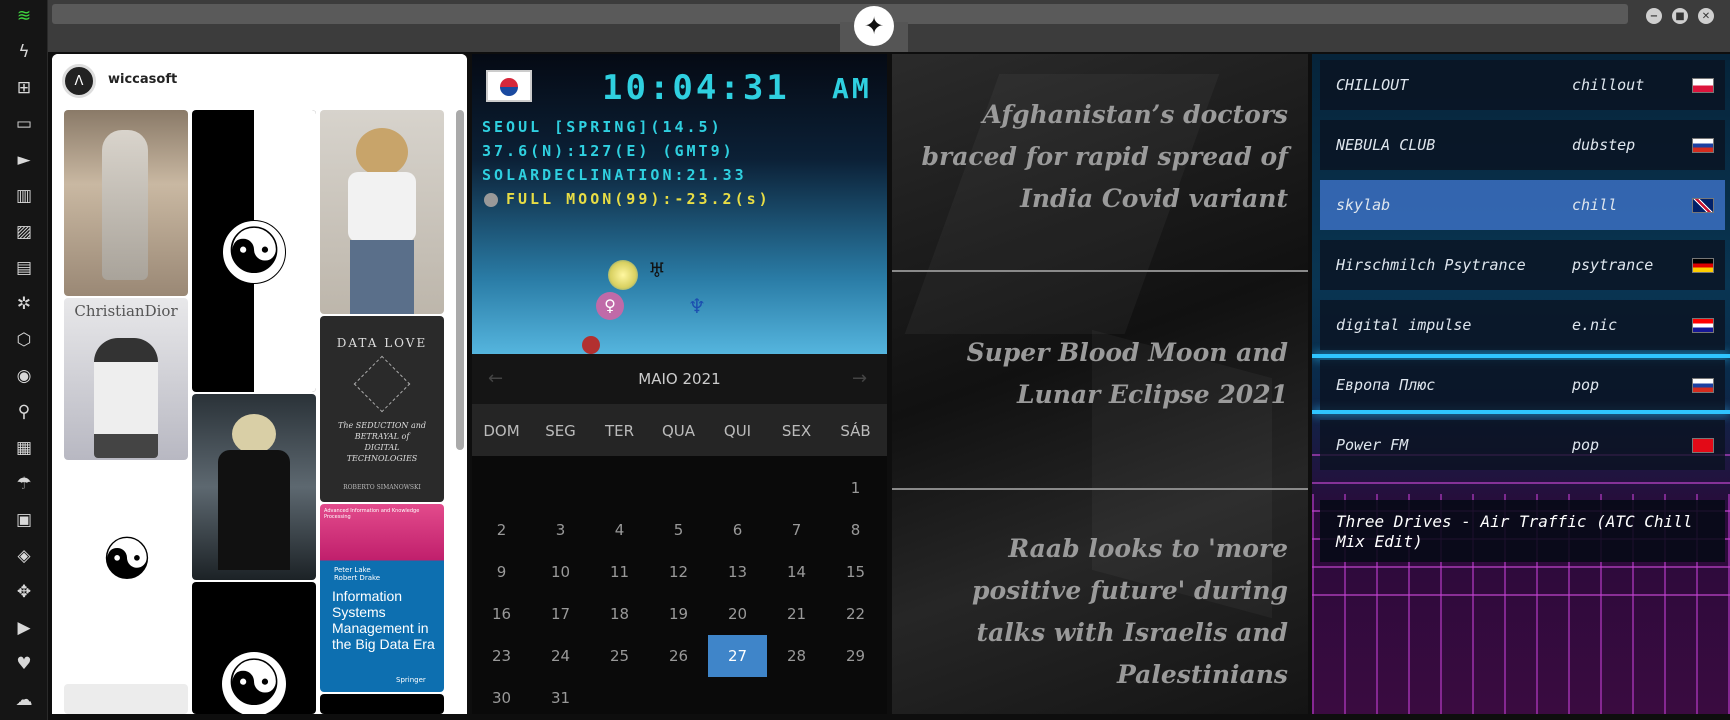  I want to click on weekday-label: SEX, so click(796, 431).